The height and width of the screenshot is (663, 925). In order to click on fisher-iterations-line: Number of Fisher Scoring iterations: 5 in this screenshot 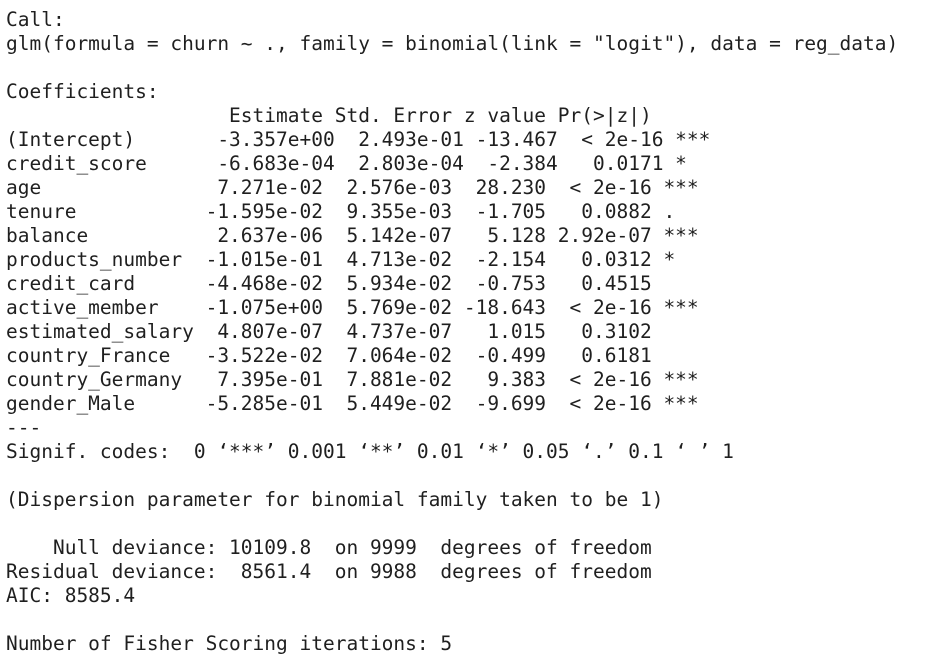, I will do `click(229, 643)`.